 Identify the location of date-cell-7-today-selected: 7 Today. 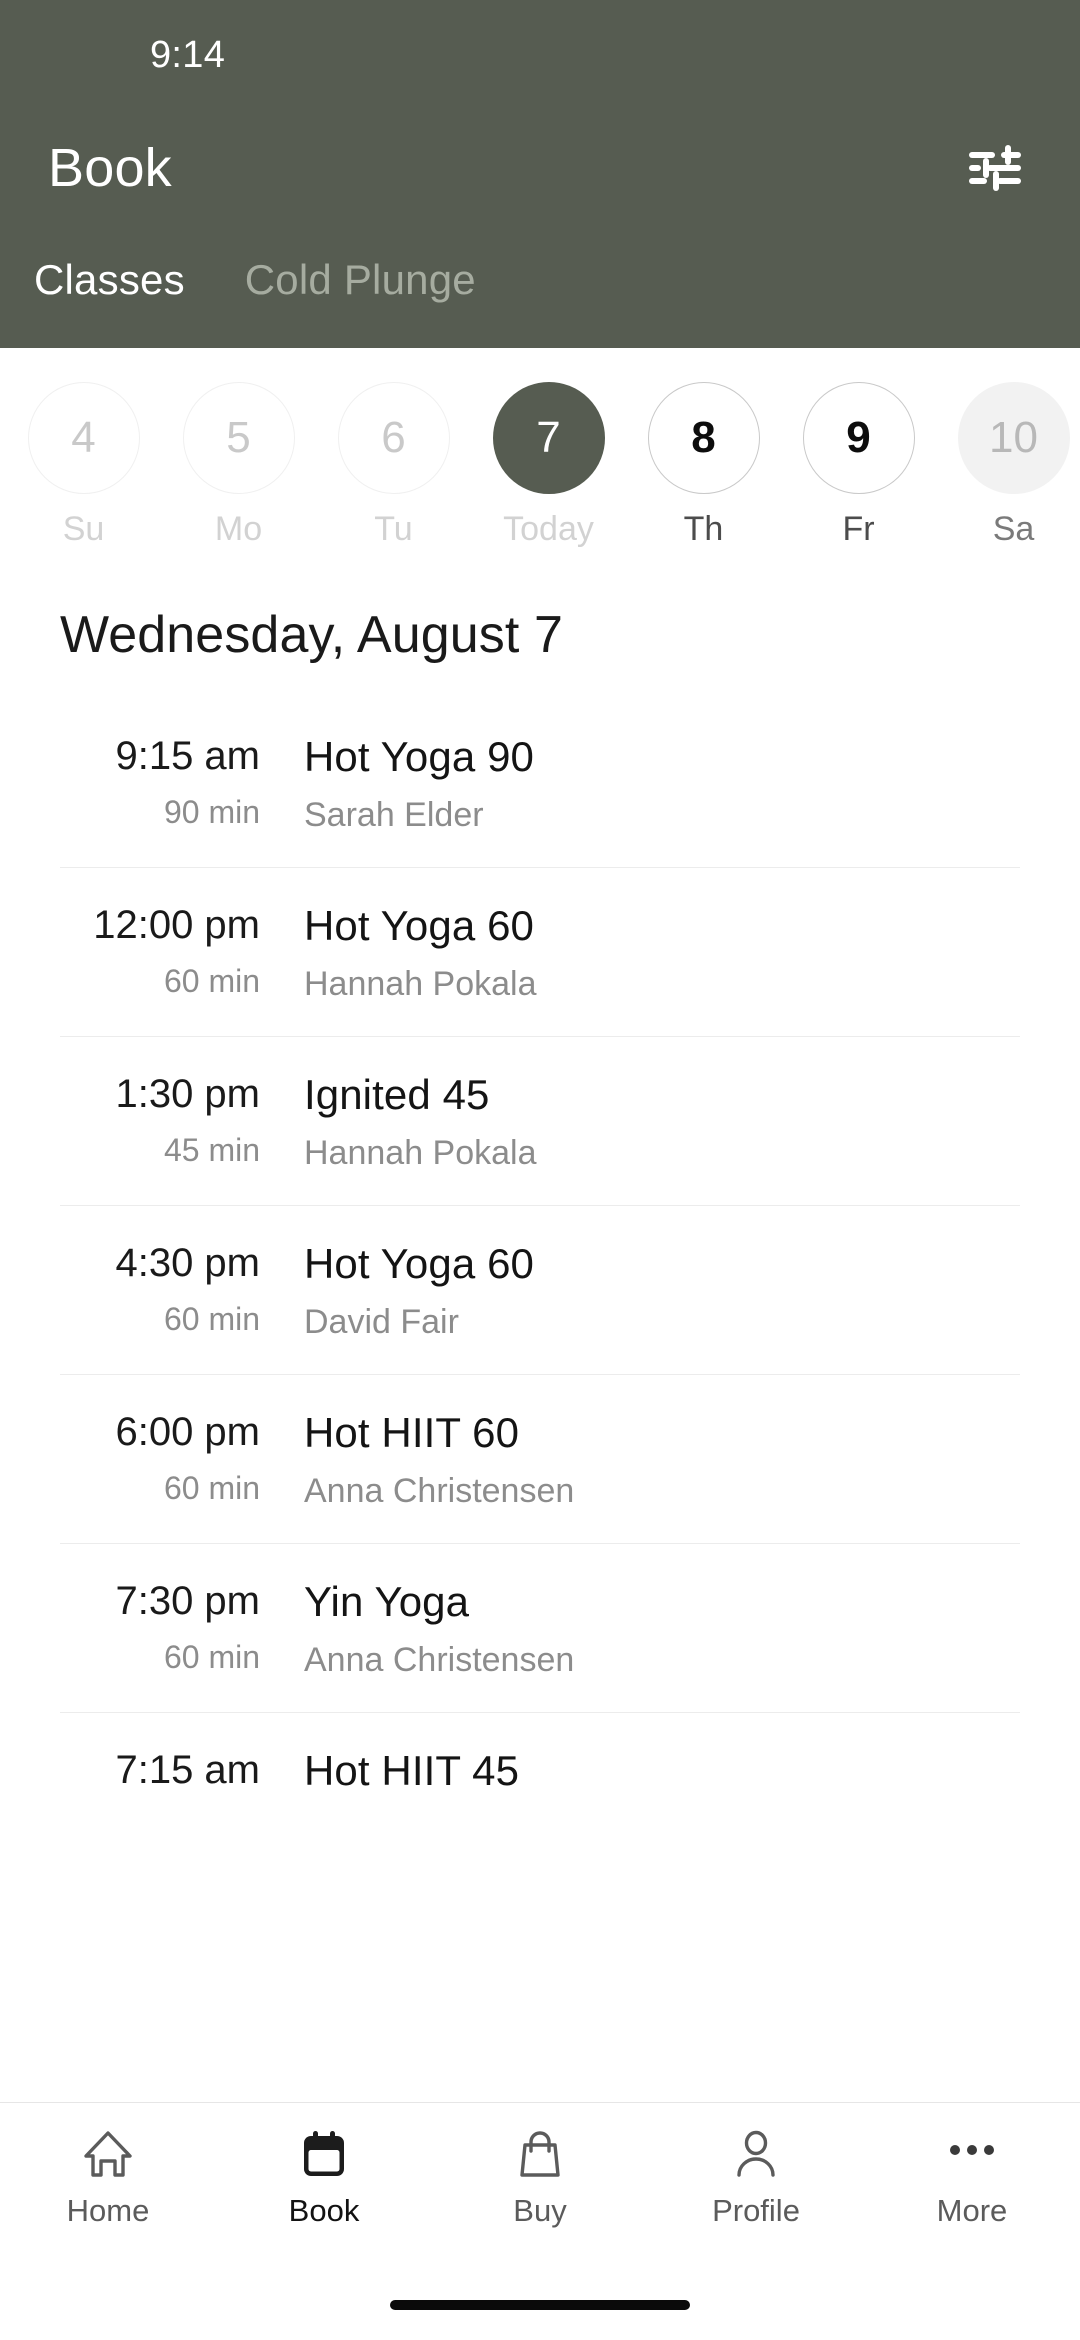
(548, 465).